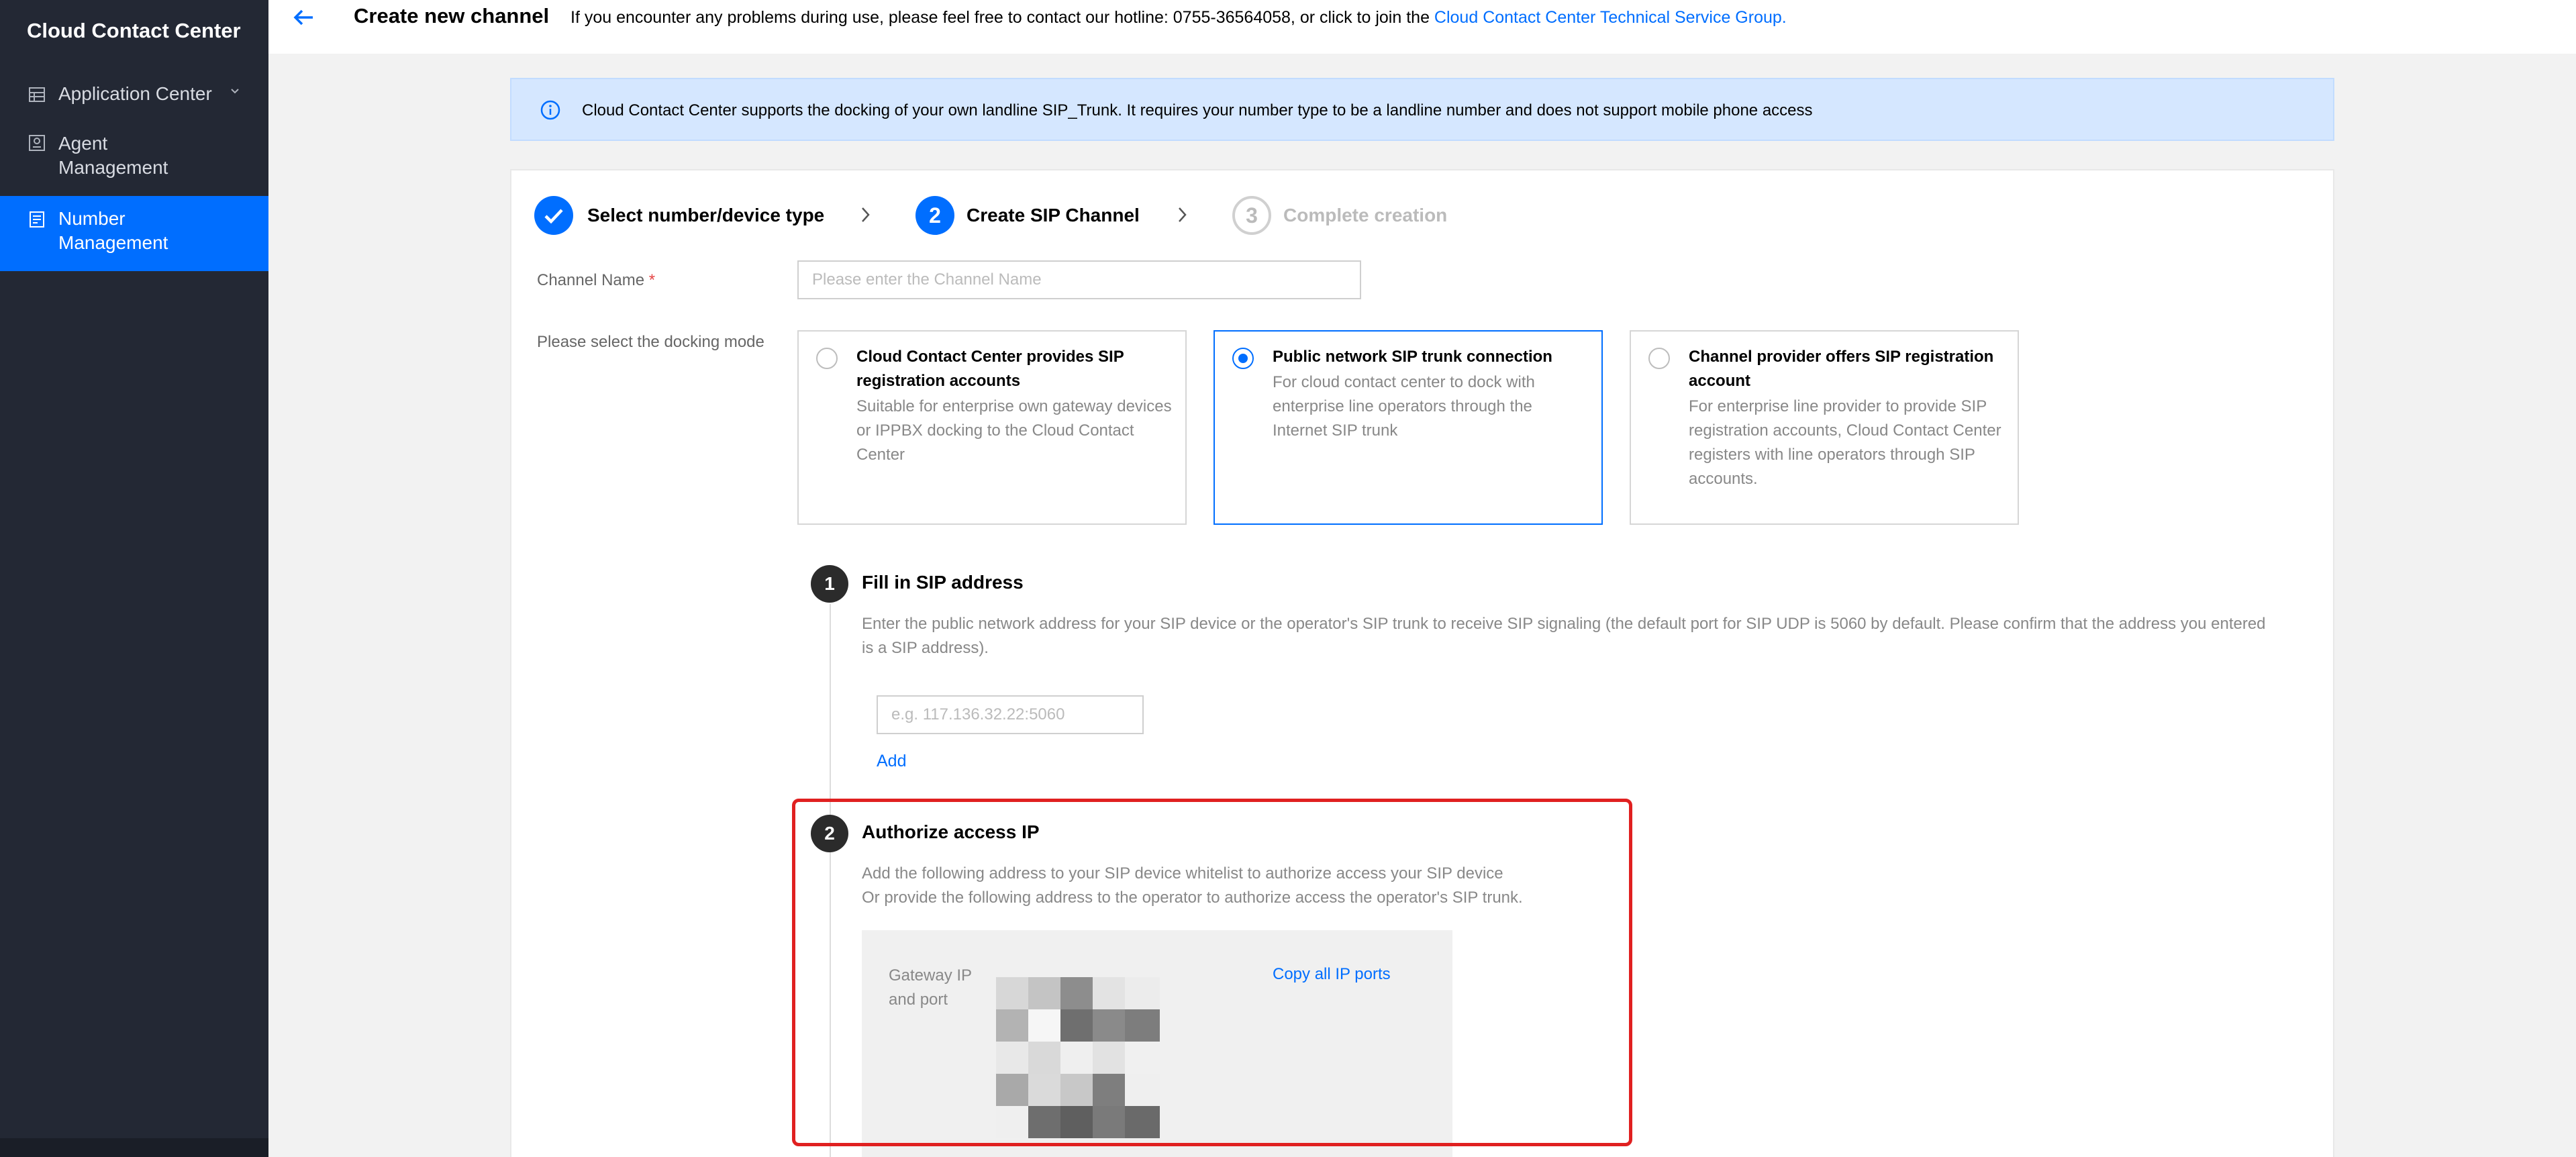 The width and height of the screenshot is (2576, 1157). I want to click on sip-address-title: Fill in SIP address, so click(943, 582).